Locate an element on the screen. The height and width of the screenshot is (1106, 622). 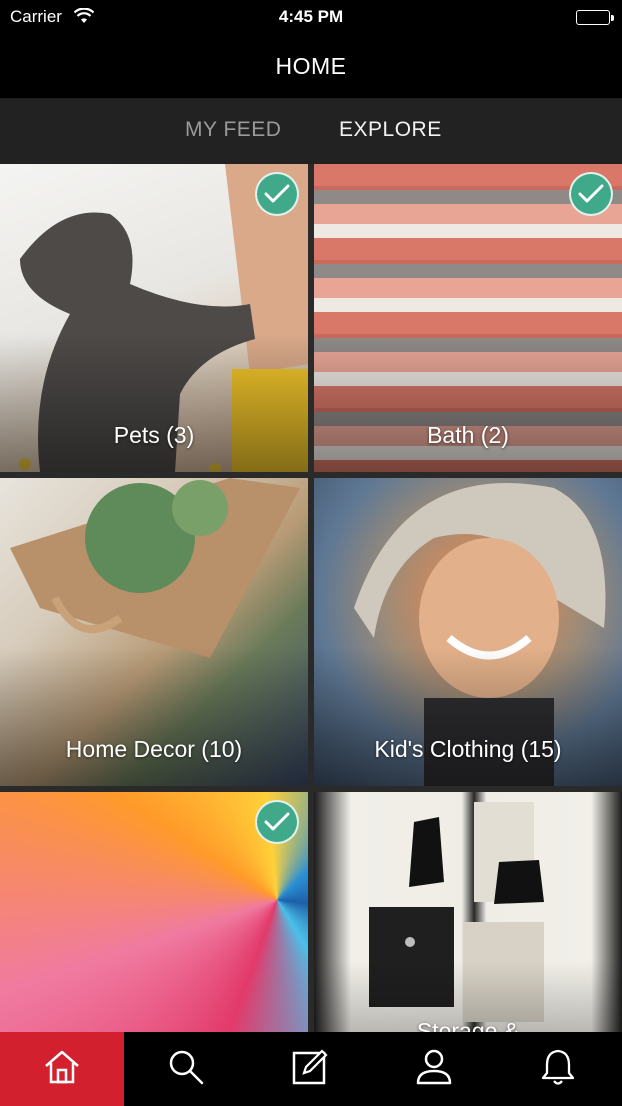
home-icon is located at coordinates (62, 1069).